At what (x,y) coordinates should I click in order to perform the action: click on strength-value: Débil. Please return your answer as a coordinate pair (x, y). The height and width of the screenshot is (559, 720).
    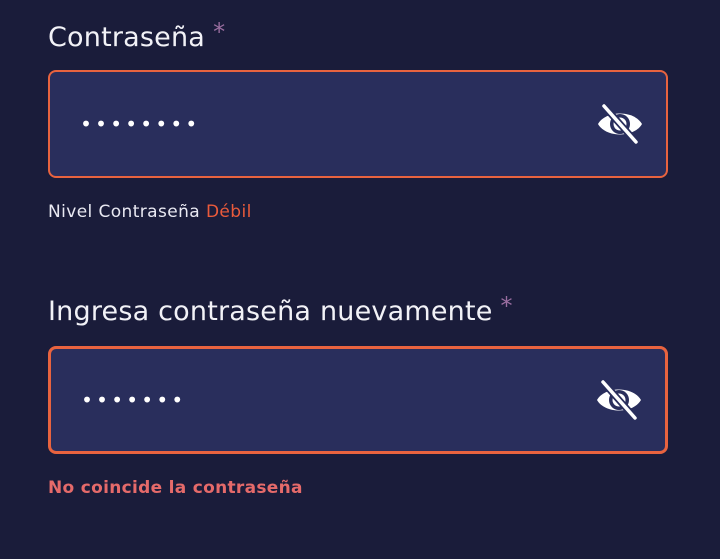
    Looking at the image, I should click on (228, 212).